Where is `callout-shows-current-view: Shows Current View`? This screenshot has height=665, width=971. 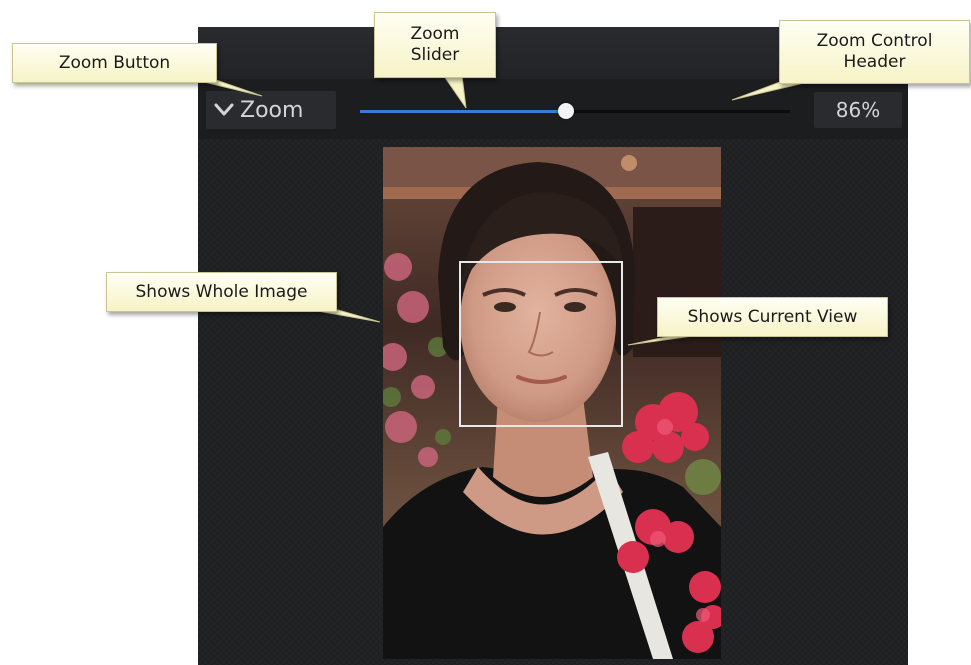 callout-shows-current-view: Shows Current View is located at coordinates (772, 317).